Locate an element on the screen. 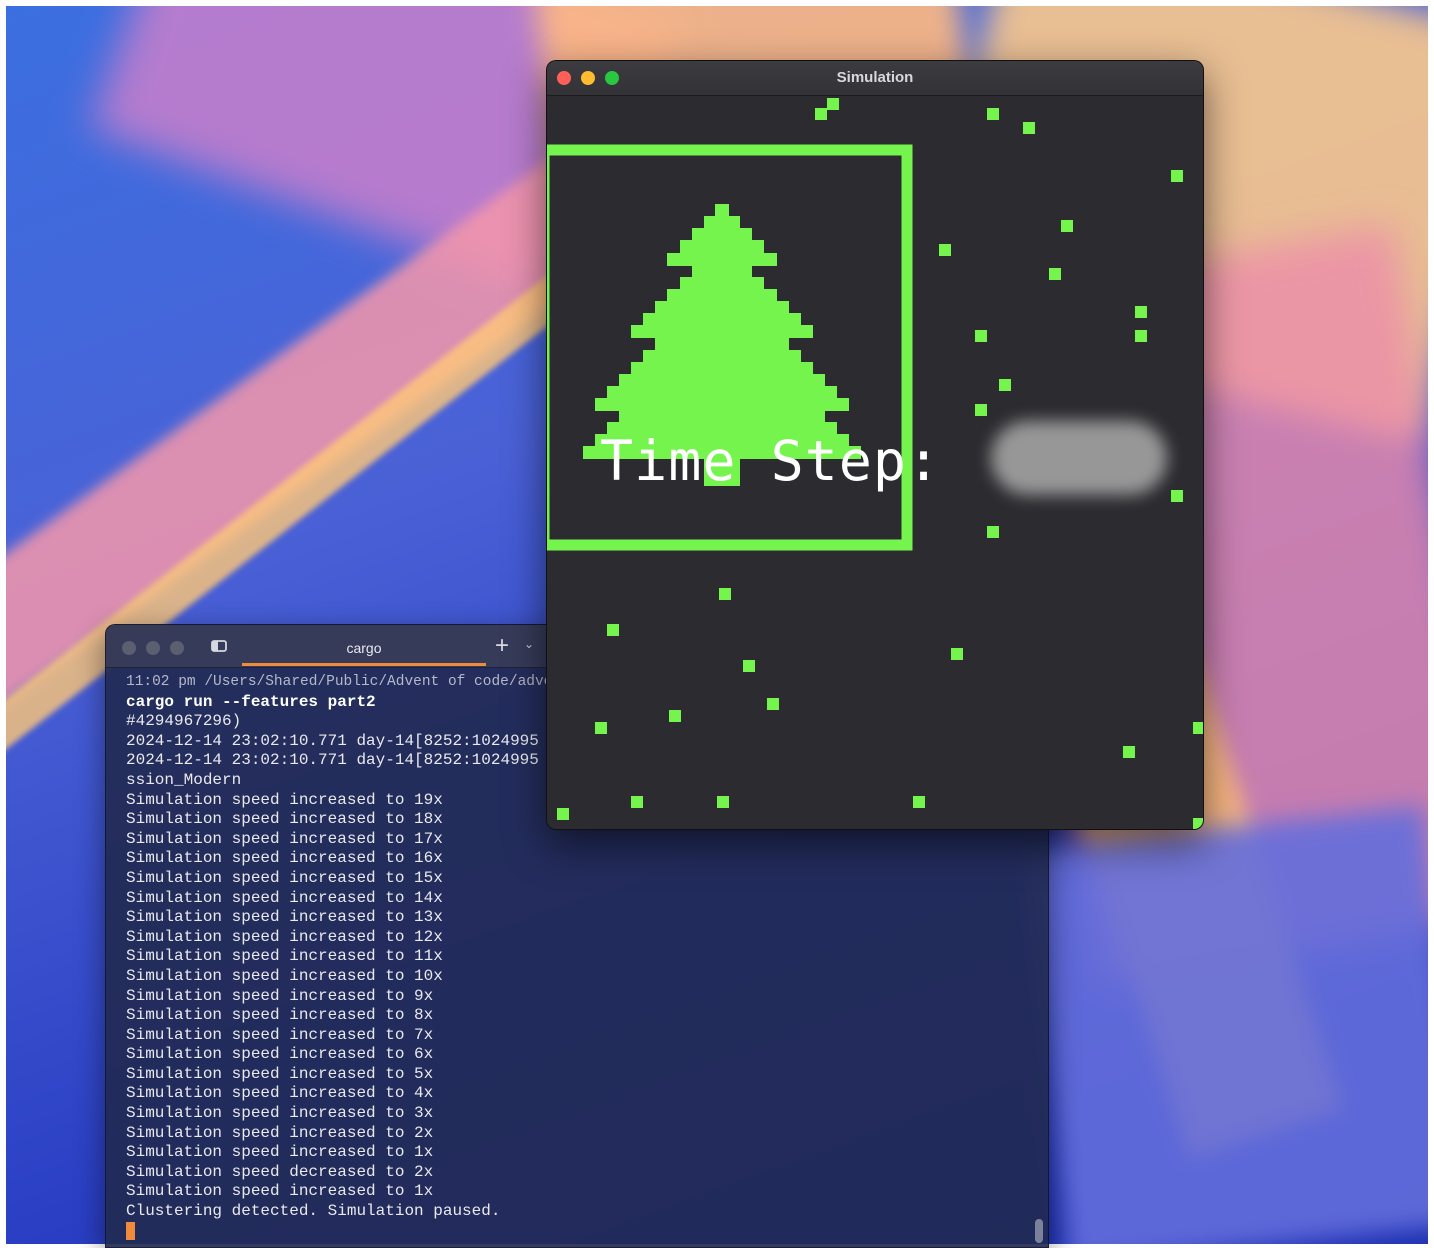 Image resolution: width=1434 pixels, height=1248 pixels. zoom-icon is located at coordinates (177, 648).